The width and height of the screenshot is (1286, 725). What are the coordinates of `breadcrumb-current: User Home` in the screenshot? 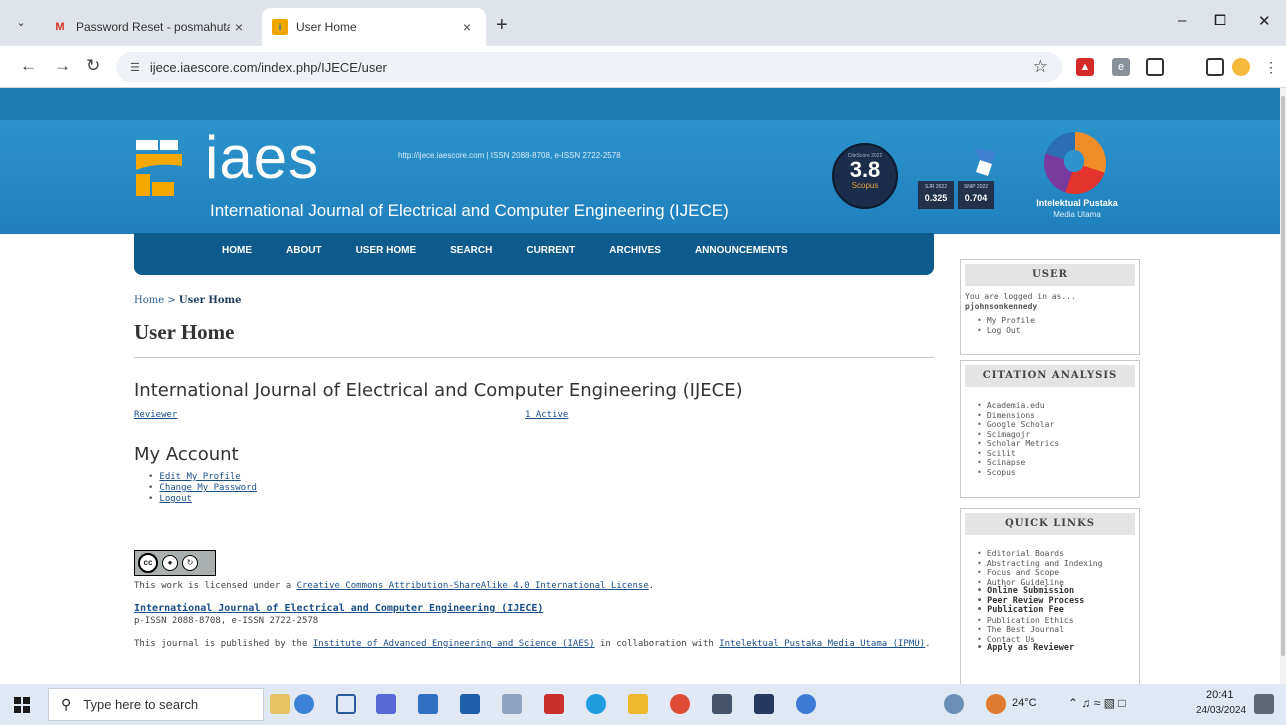 It's located at (210, 300).